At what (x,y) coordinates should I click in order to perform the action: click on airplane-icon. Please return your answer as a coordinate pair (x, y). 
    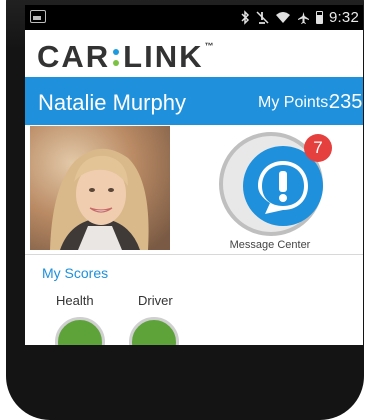
    Looking at the image, I should click on (303, 18).